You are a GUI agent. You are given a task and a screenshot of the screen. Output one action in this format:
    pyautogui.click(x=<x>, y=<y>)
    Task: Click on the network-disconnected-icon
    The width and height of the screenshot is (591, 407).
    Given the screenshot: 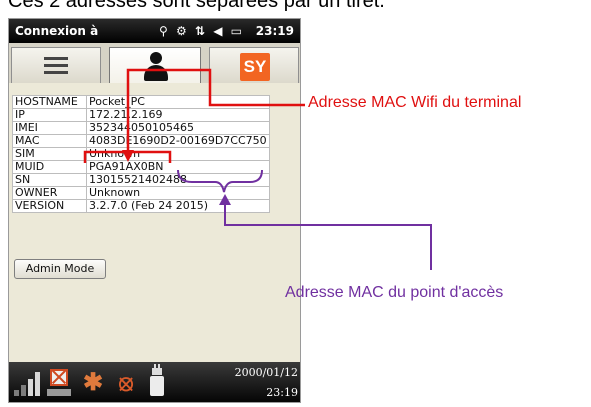 What is the action you would take?
    pyautogui.click(x=59, y=383)
    